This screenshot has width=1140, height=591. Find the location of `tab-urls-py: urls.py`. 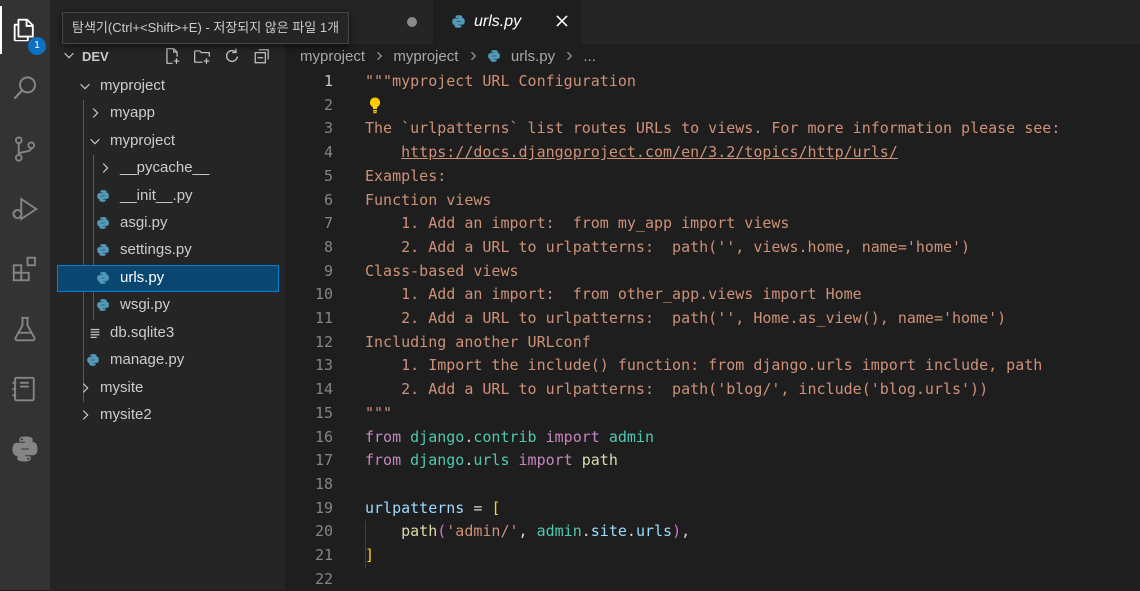

tab-urls-py: urls.py is located at coordinates (507, 22).